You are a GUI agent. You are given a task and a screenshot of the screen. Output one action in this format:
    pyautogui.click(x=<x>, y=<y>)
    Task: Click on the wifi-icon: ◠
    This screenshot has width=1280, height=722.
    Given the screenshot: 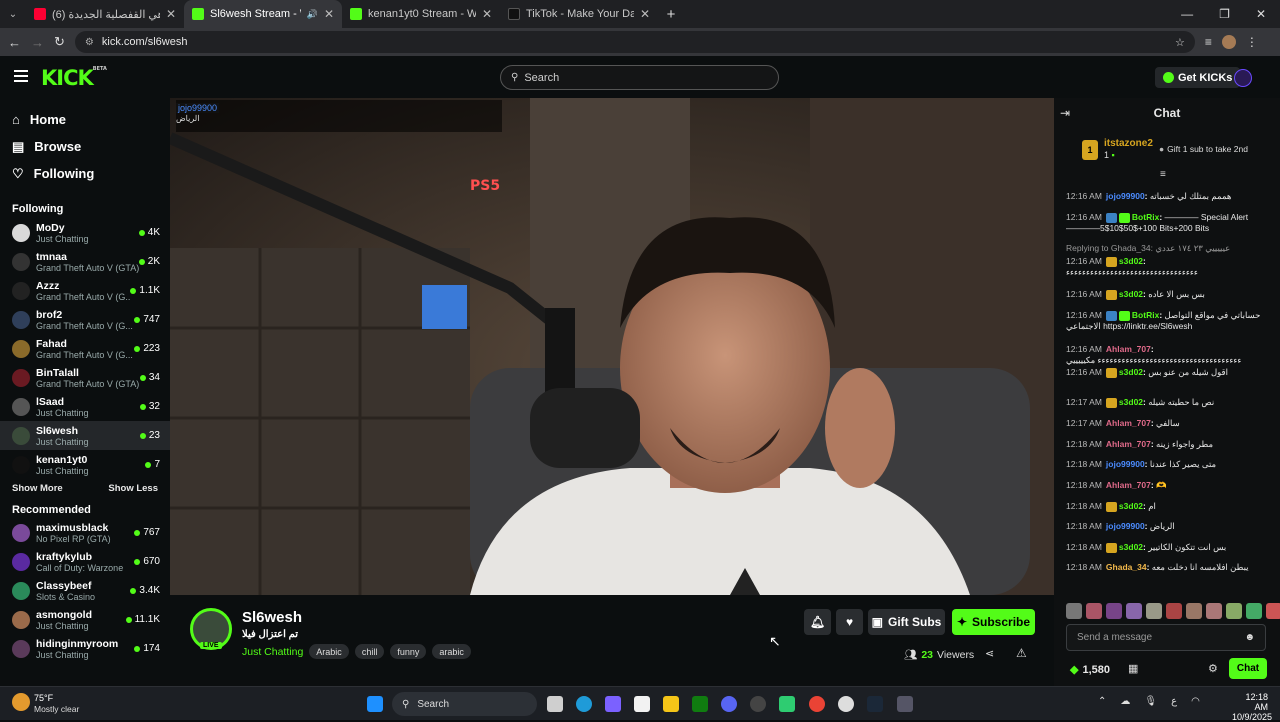 What is the action you would take?
    pyautogui.click(x=1195, y=701)
    